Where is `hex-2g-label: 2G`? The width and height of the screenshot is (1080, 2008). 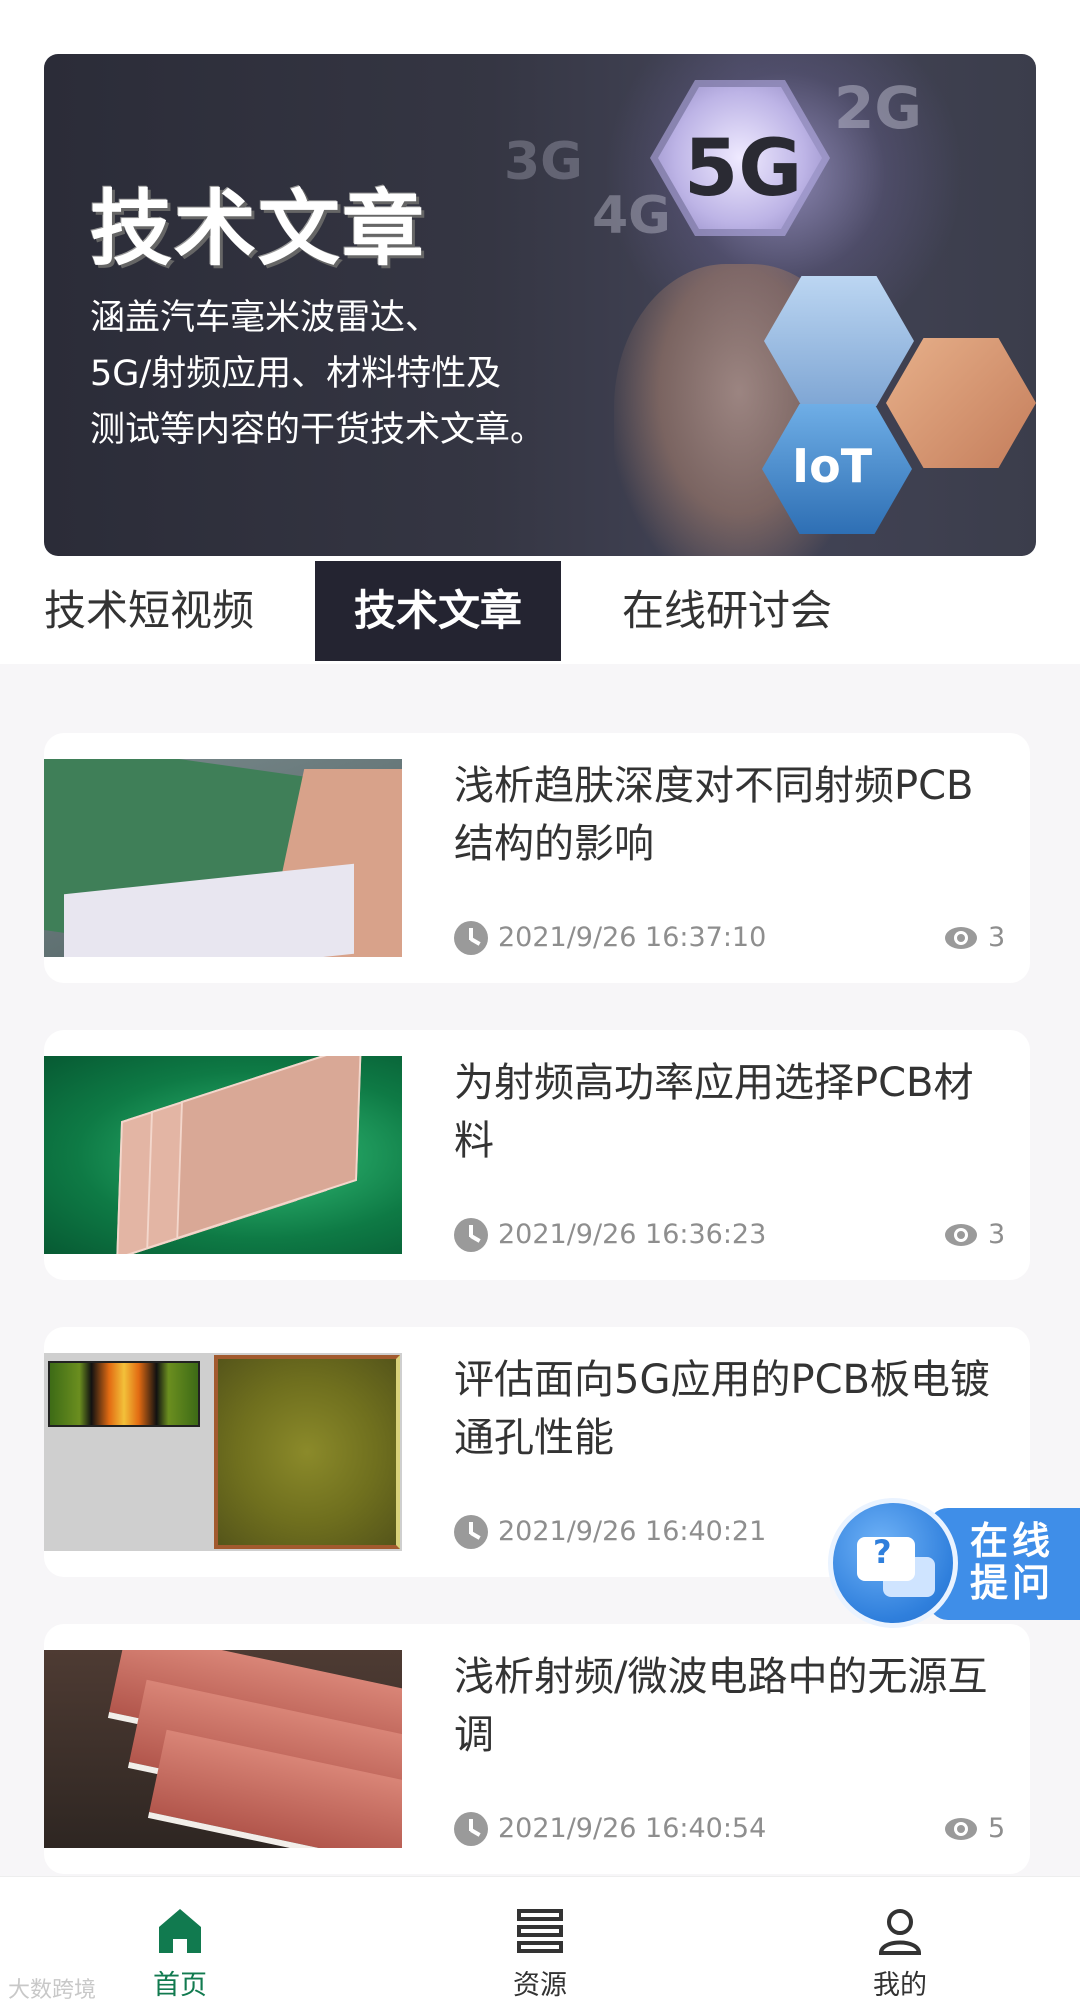 hex-2g-label: 2G is located at coordinates (878, 108).